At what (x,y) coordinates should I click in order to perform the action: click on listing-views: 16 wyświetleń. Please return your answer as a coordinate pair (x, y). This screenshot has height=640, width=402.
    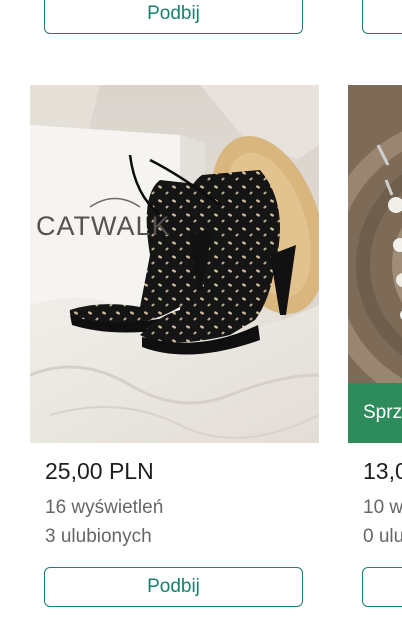
    Looking at the image, I should click on (104, 507).